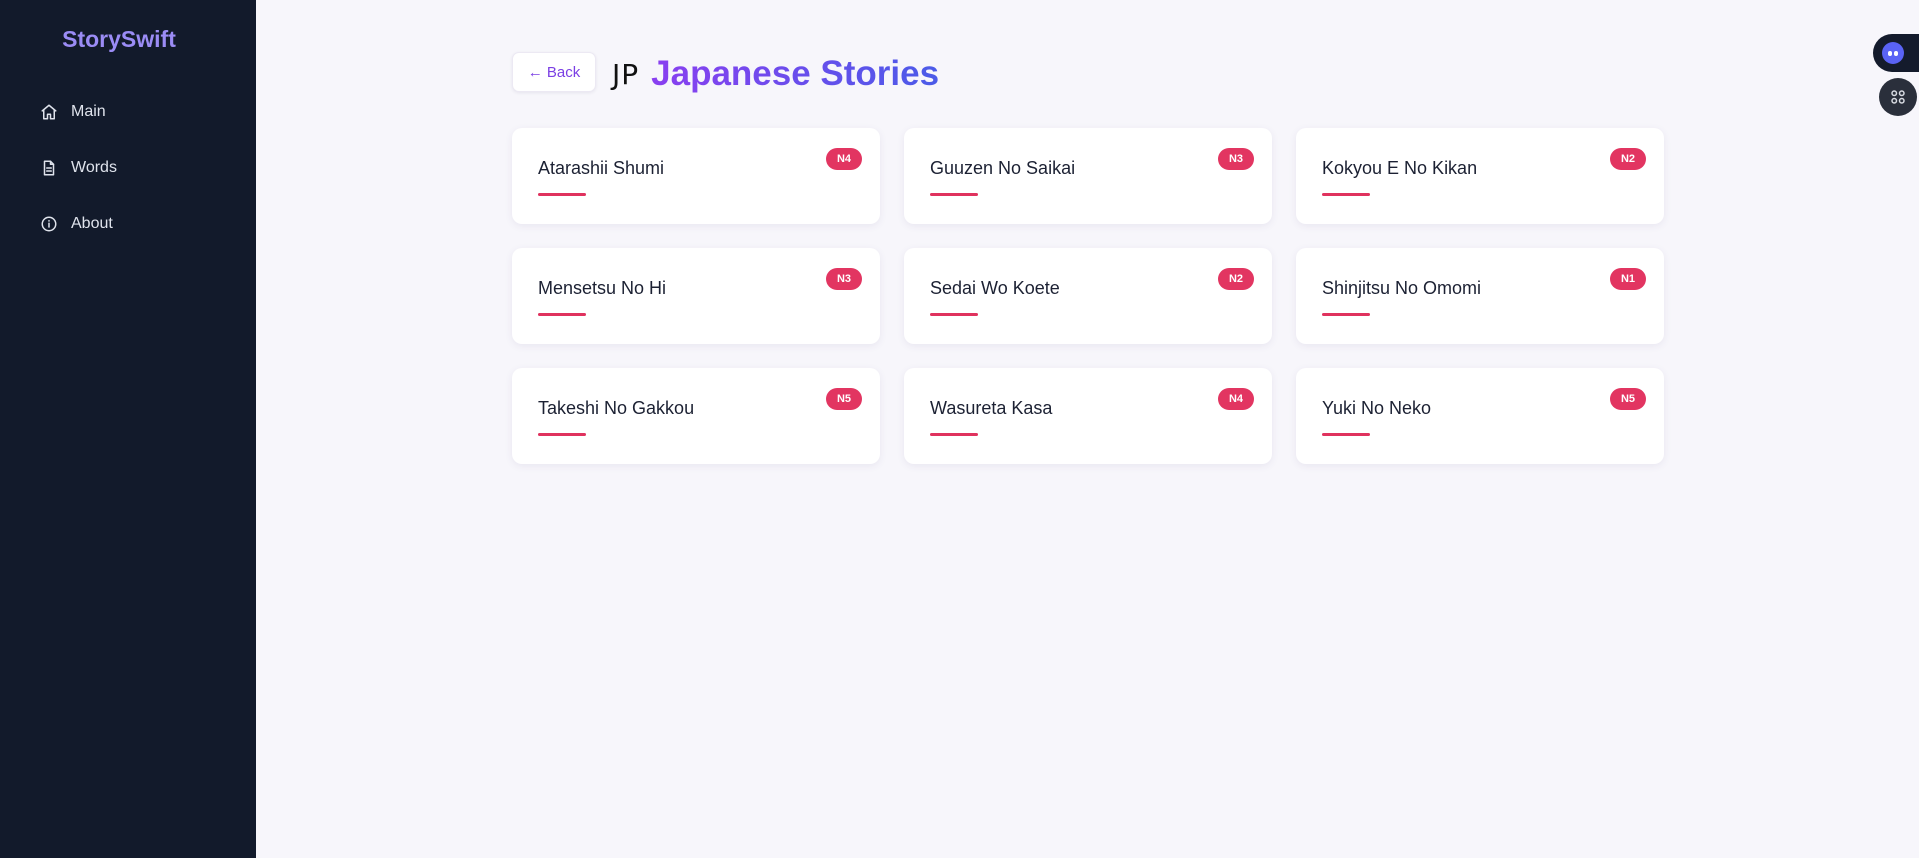  I want to click on story-title: Kokyou E No Kikan, so click(1400, 168).